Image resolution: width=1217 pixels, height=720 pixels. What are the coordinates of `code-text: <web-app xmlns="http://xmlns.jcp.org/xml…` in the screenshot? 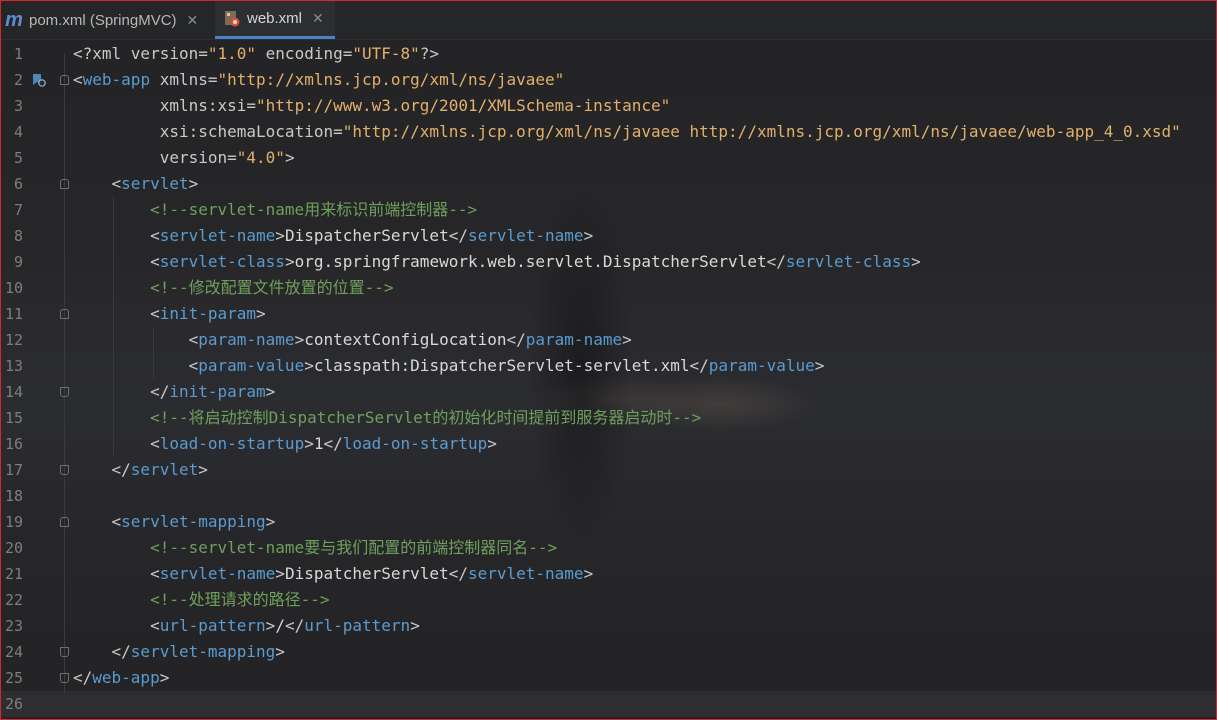 It's located at (318, 80).